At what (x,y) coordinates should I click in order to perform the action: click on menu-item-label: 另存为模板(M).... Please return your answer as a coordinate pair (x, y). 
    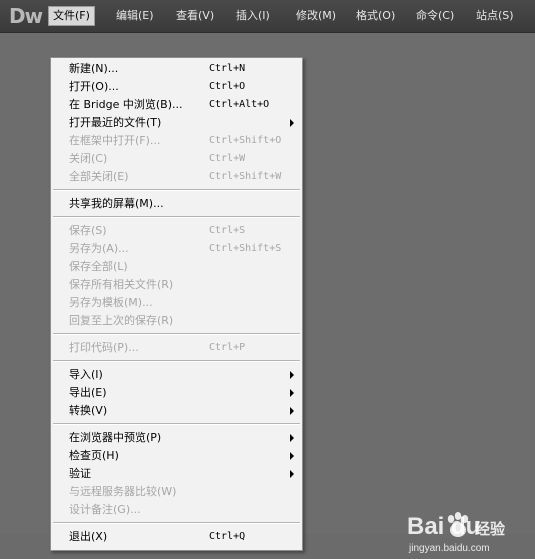
    Looking at the image, I should click on (111, 302).